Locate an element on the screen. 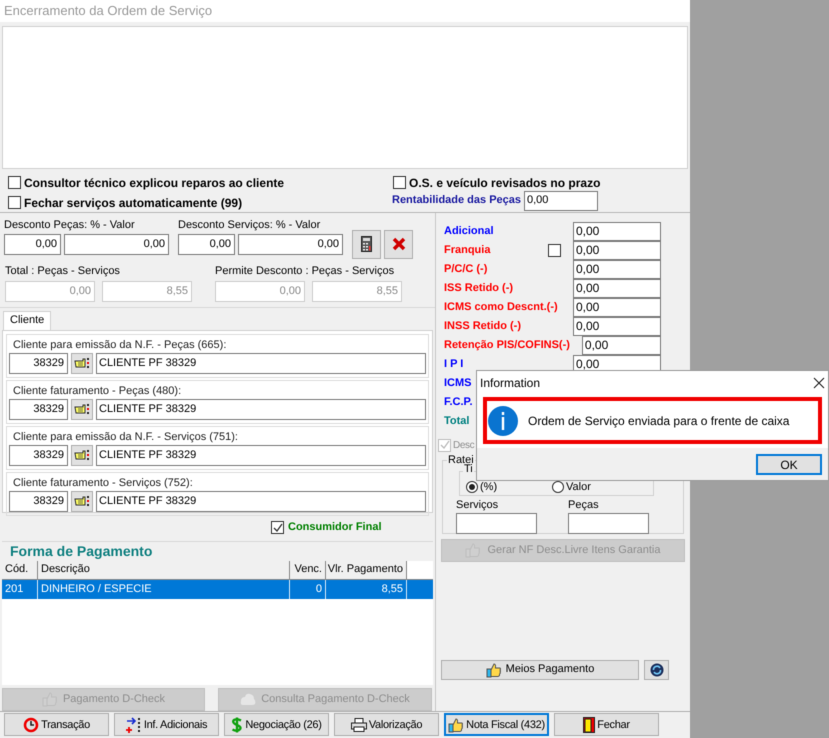 The image size is (829, 738). radio-label: Valor is located at coordinates (578, 487).